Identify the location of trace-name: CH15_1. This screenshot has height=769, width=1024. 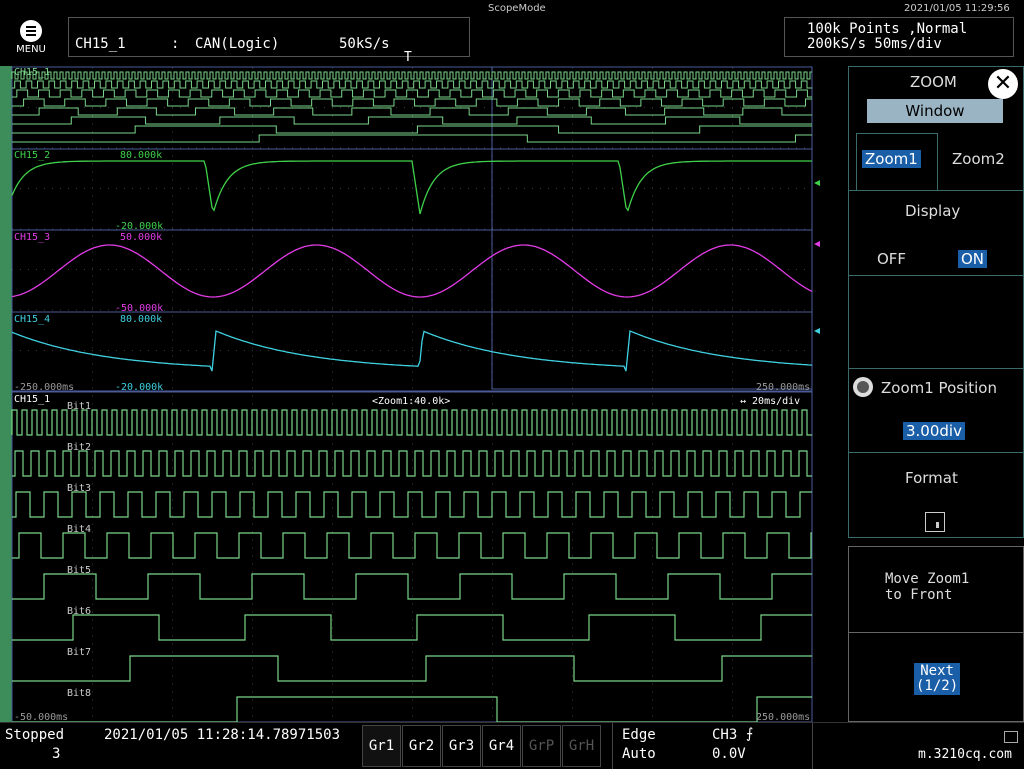
(100, 44).